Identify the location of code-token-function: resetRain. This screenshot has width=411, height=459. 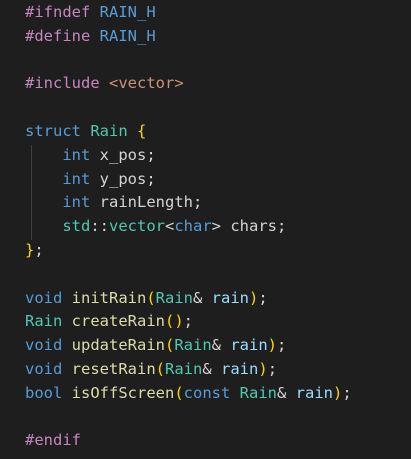
(113, 369).